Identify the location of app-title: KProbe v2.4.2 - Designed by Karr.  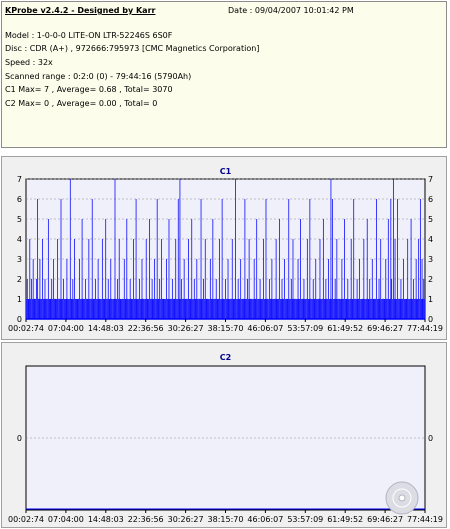
(80, 10).